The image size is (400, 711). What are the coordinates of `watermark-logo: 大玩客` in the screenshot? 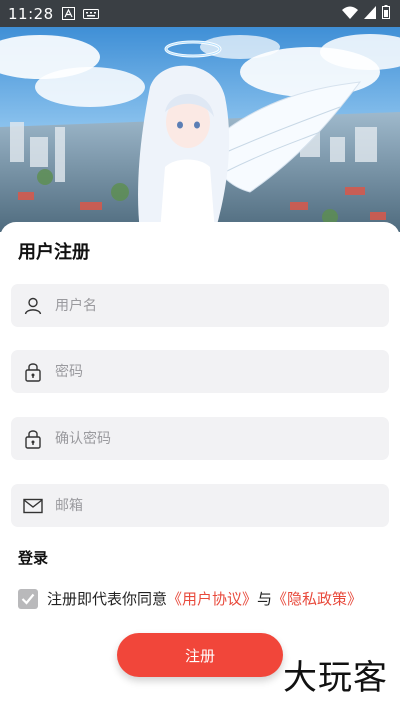 It's located at (335, 678).